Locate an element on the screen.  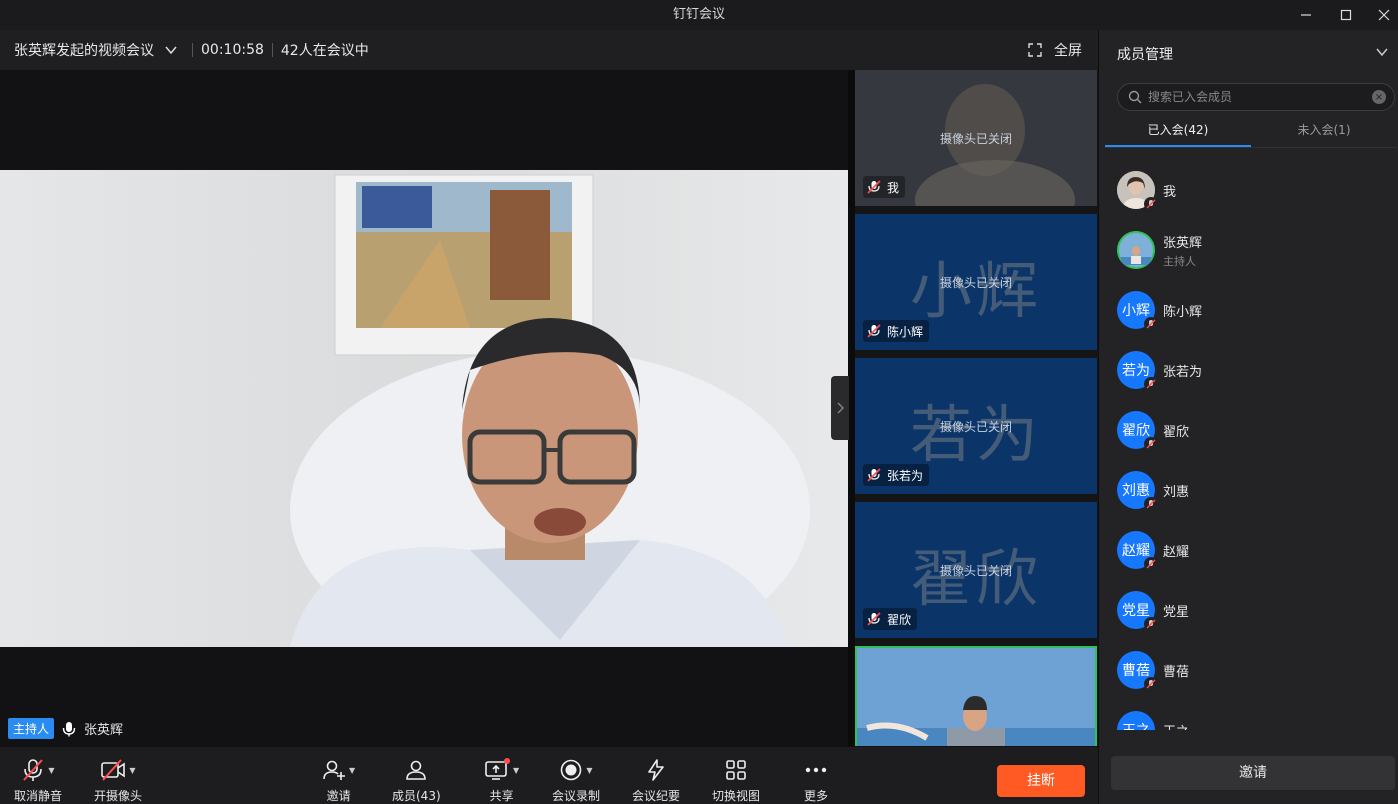
member-name: 曹蓓 is located at coordinates (1176, 672).